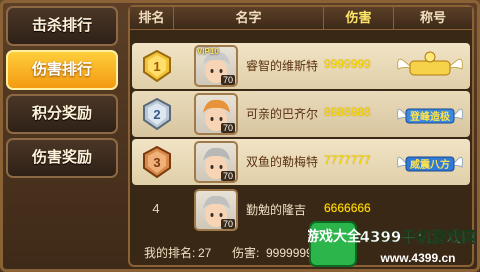 This screenshot has width=480, height=272. Describe the element at coordinates (156, 208) in the screenshot. I see `rank-number: 4` at that location.